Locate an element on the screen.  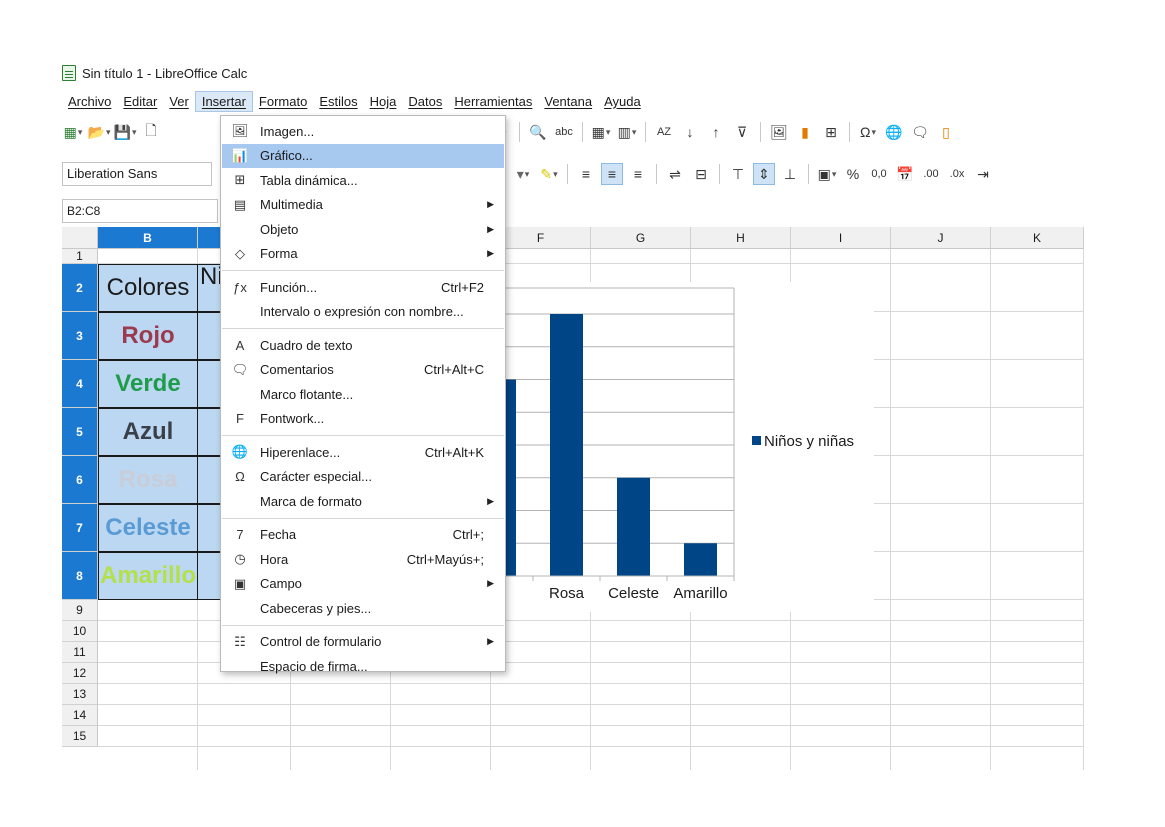
open-folder-icon: 📂 is located at coordinates (99, 132).